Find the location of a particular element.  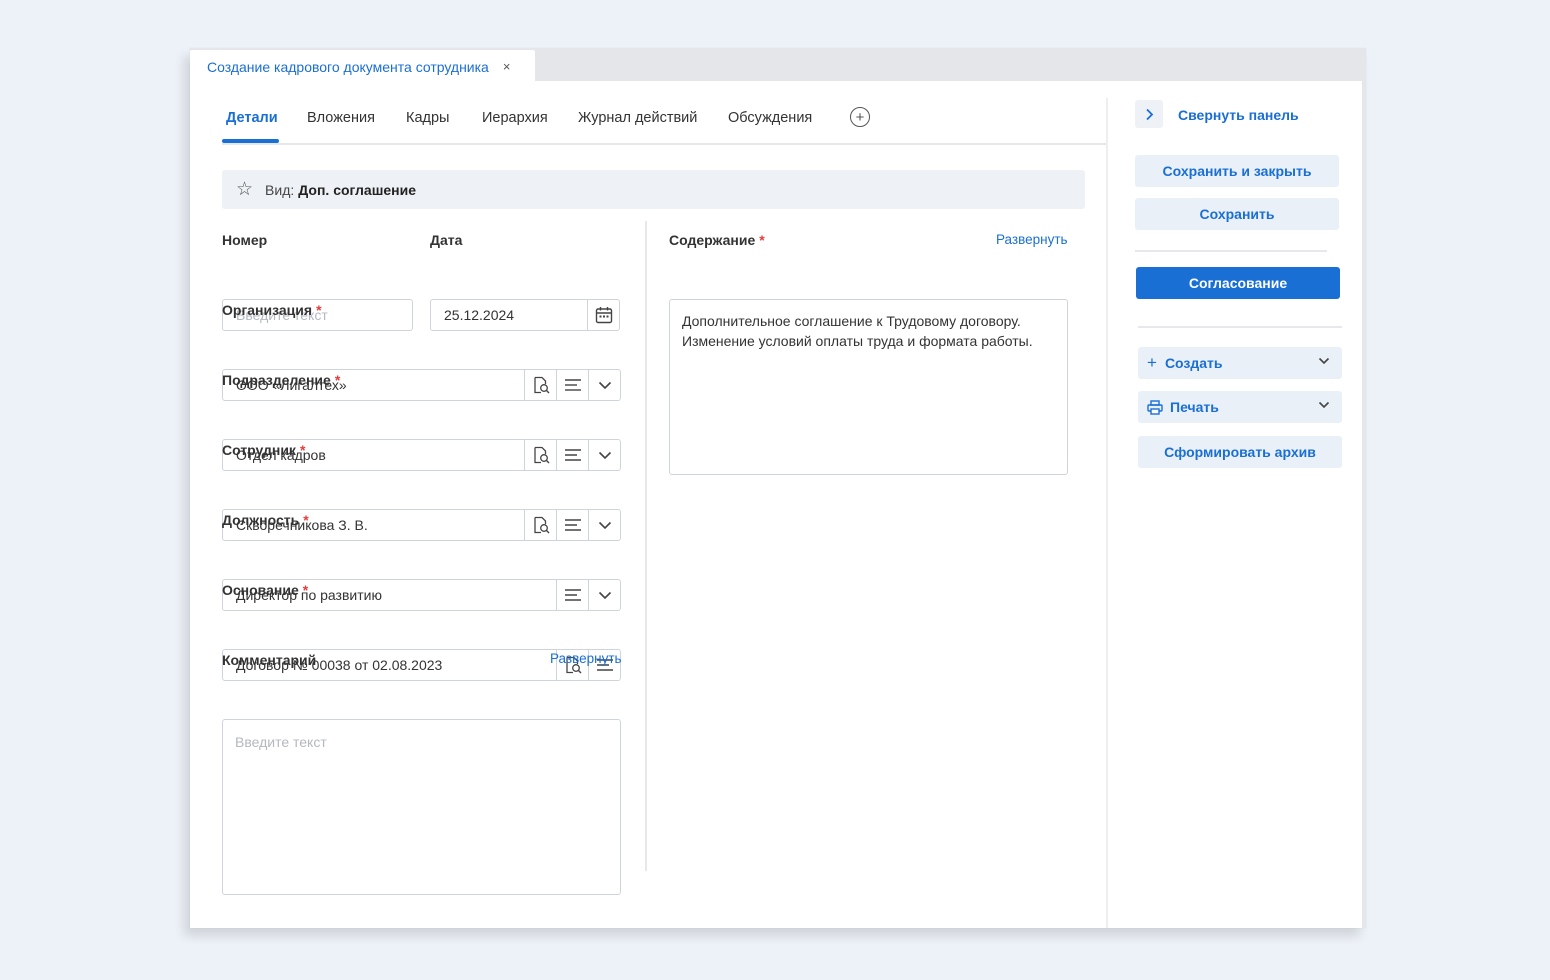

number-label: Номер is located at coordinates (245, 240).